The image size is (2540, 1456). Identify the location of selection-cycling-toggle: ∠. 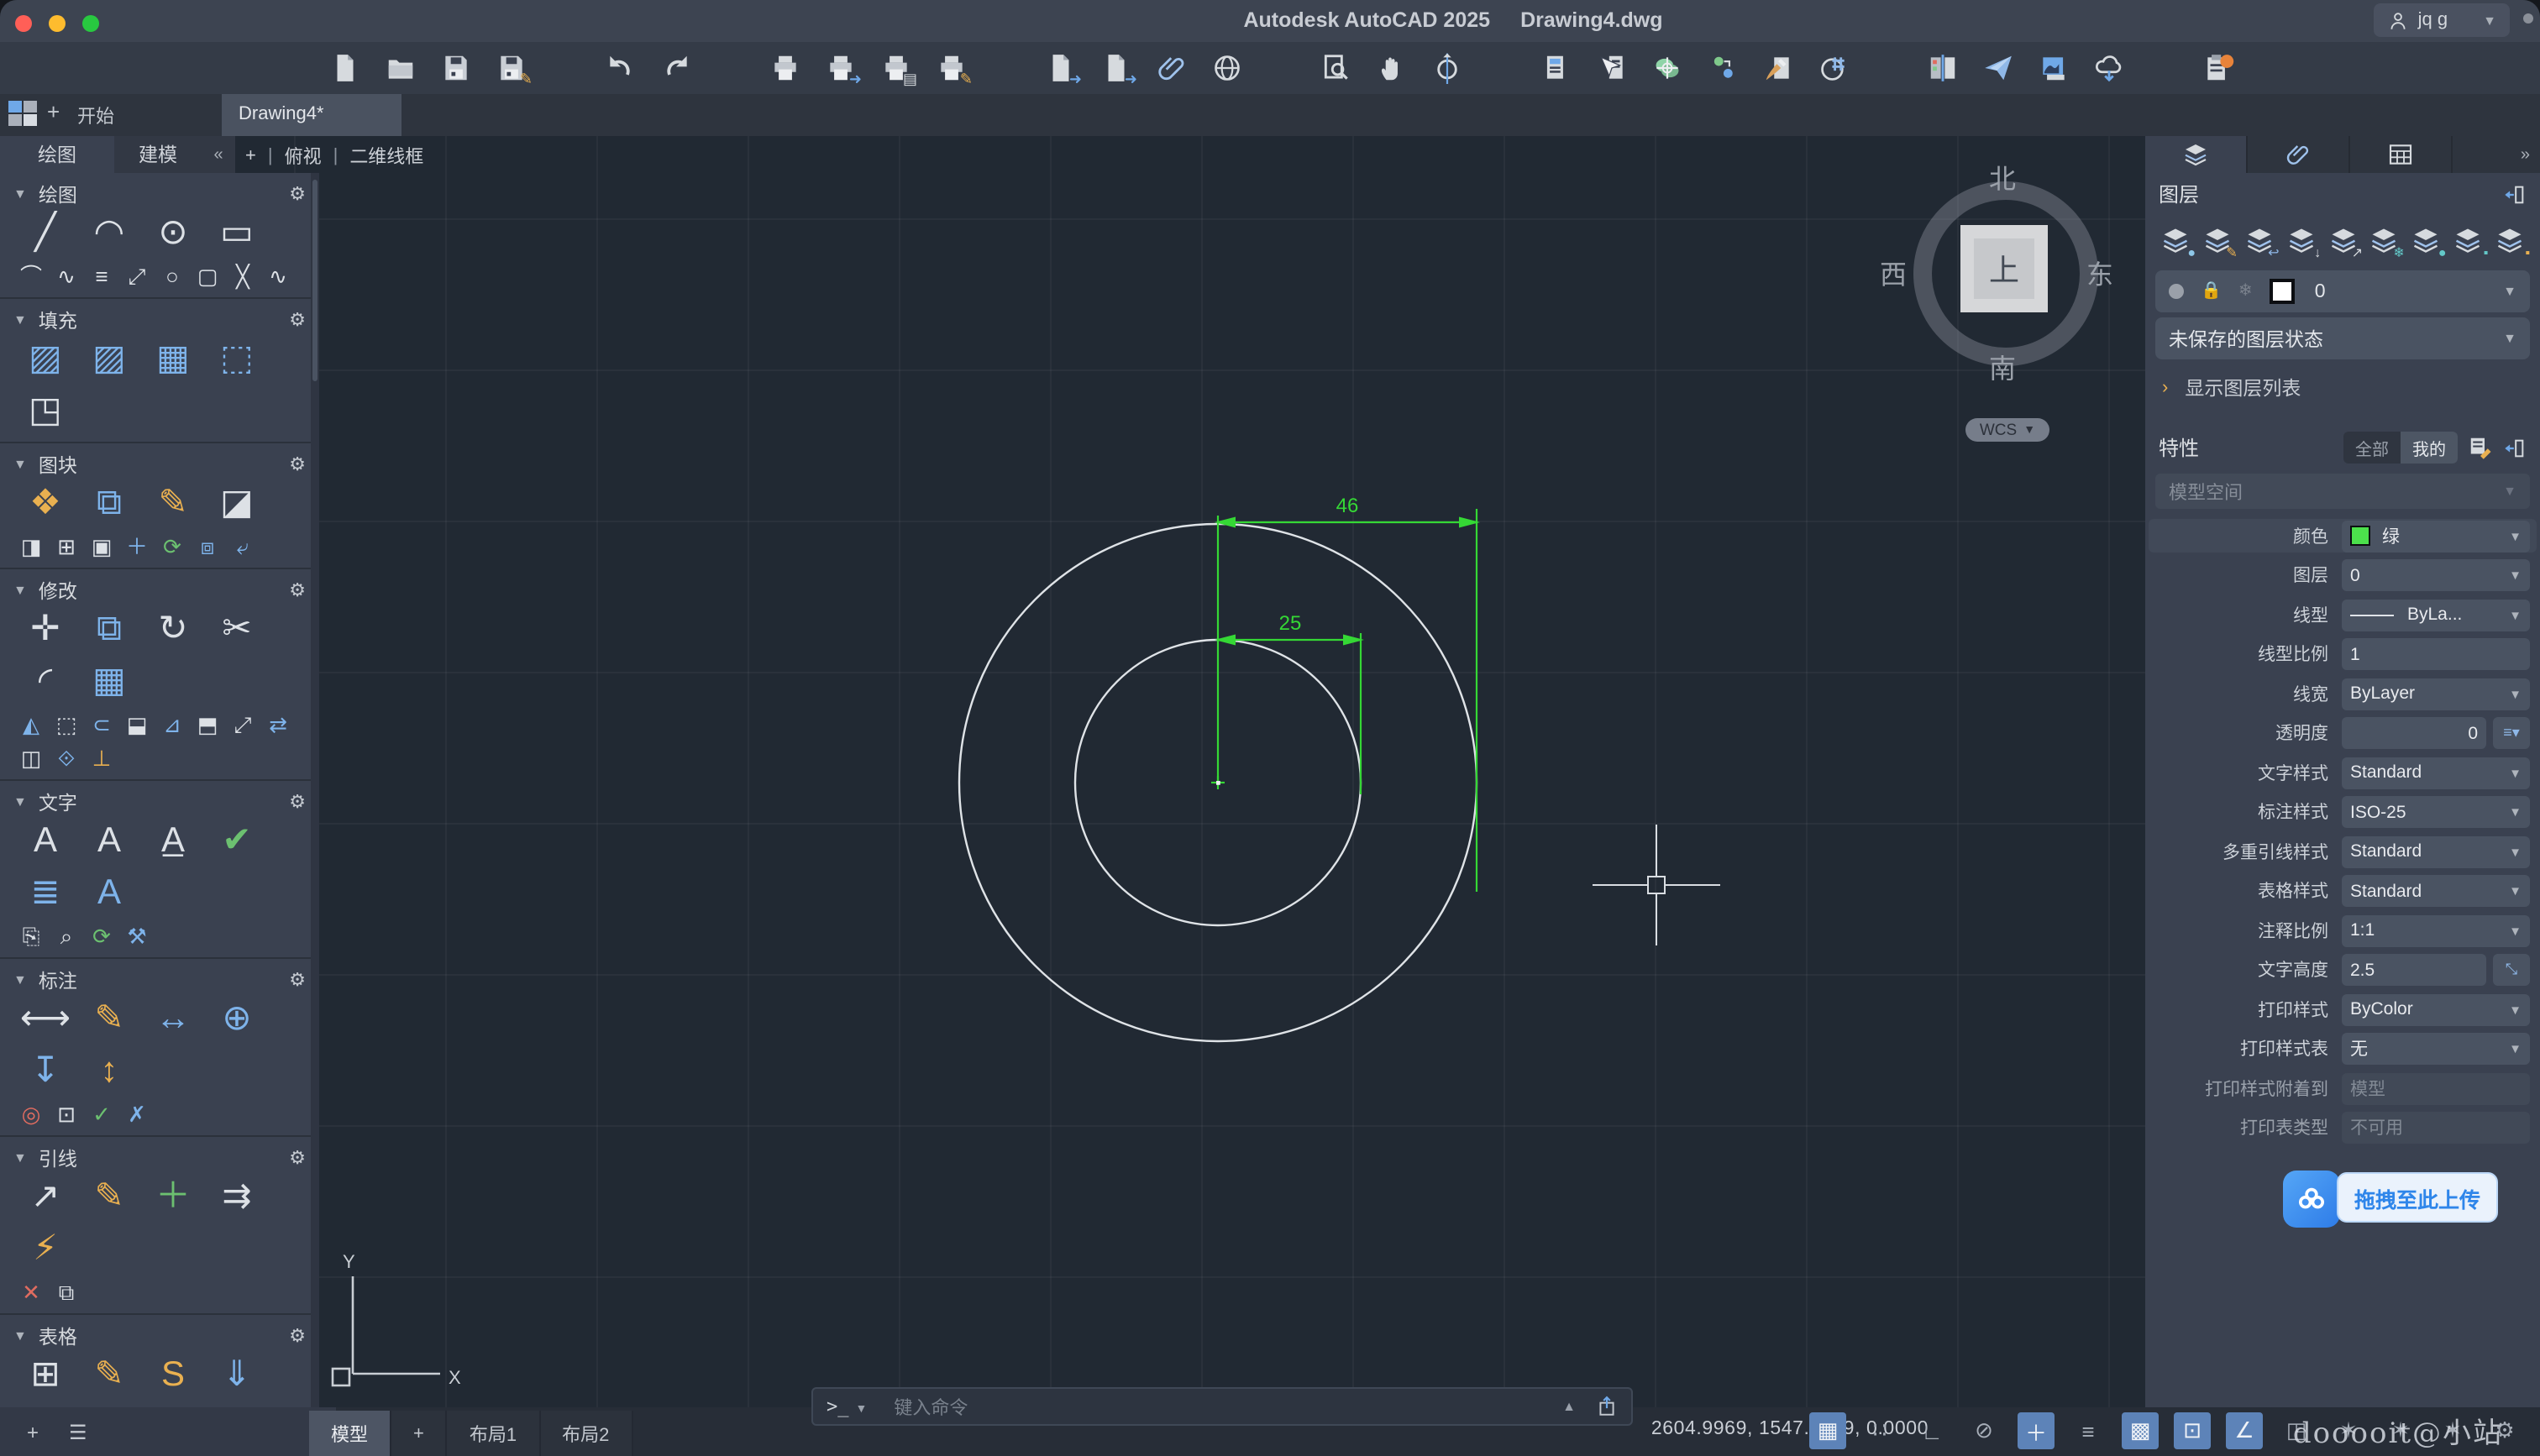
(2244, 1430).